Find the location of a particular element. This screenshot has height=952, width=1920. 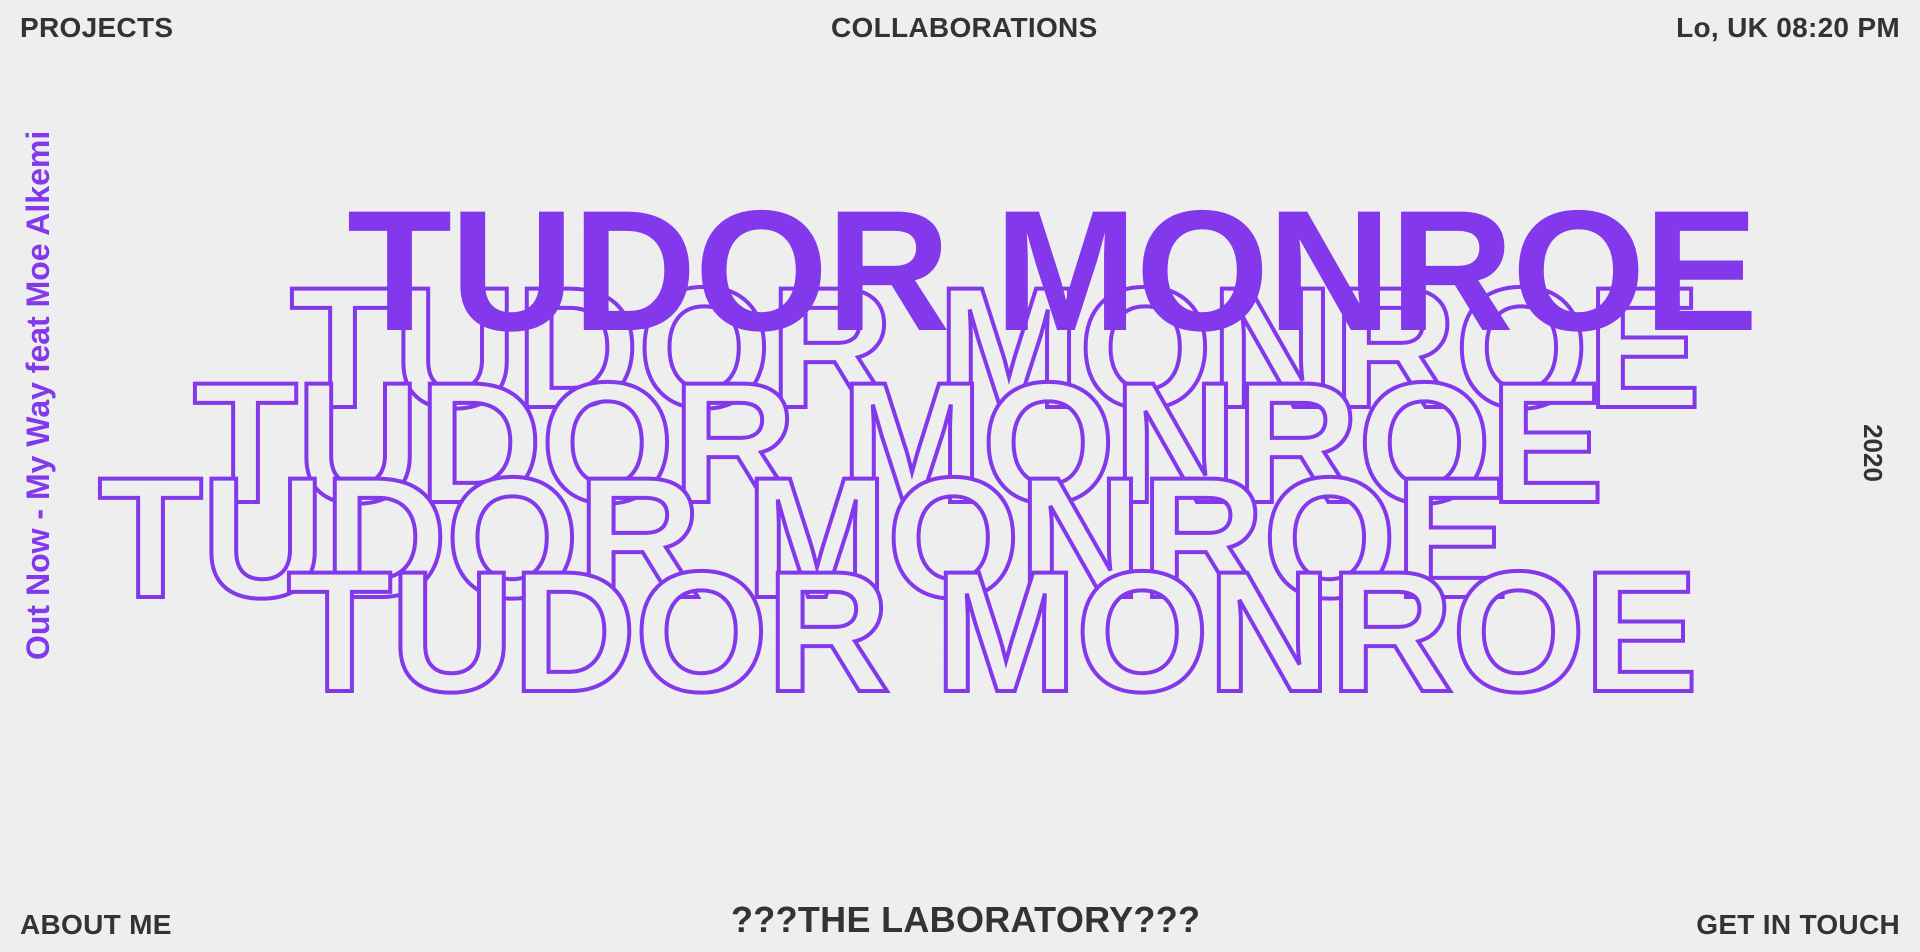

location-time: Lo, UK 08:20 PM is located at coordinates (1788, 27).